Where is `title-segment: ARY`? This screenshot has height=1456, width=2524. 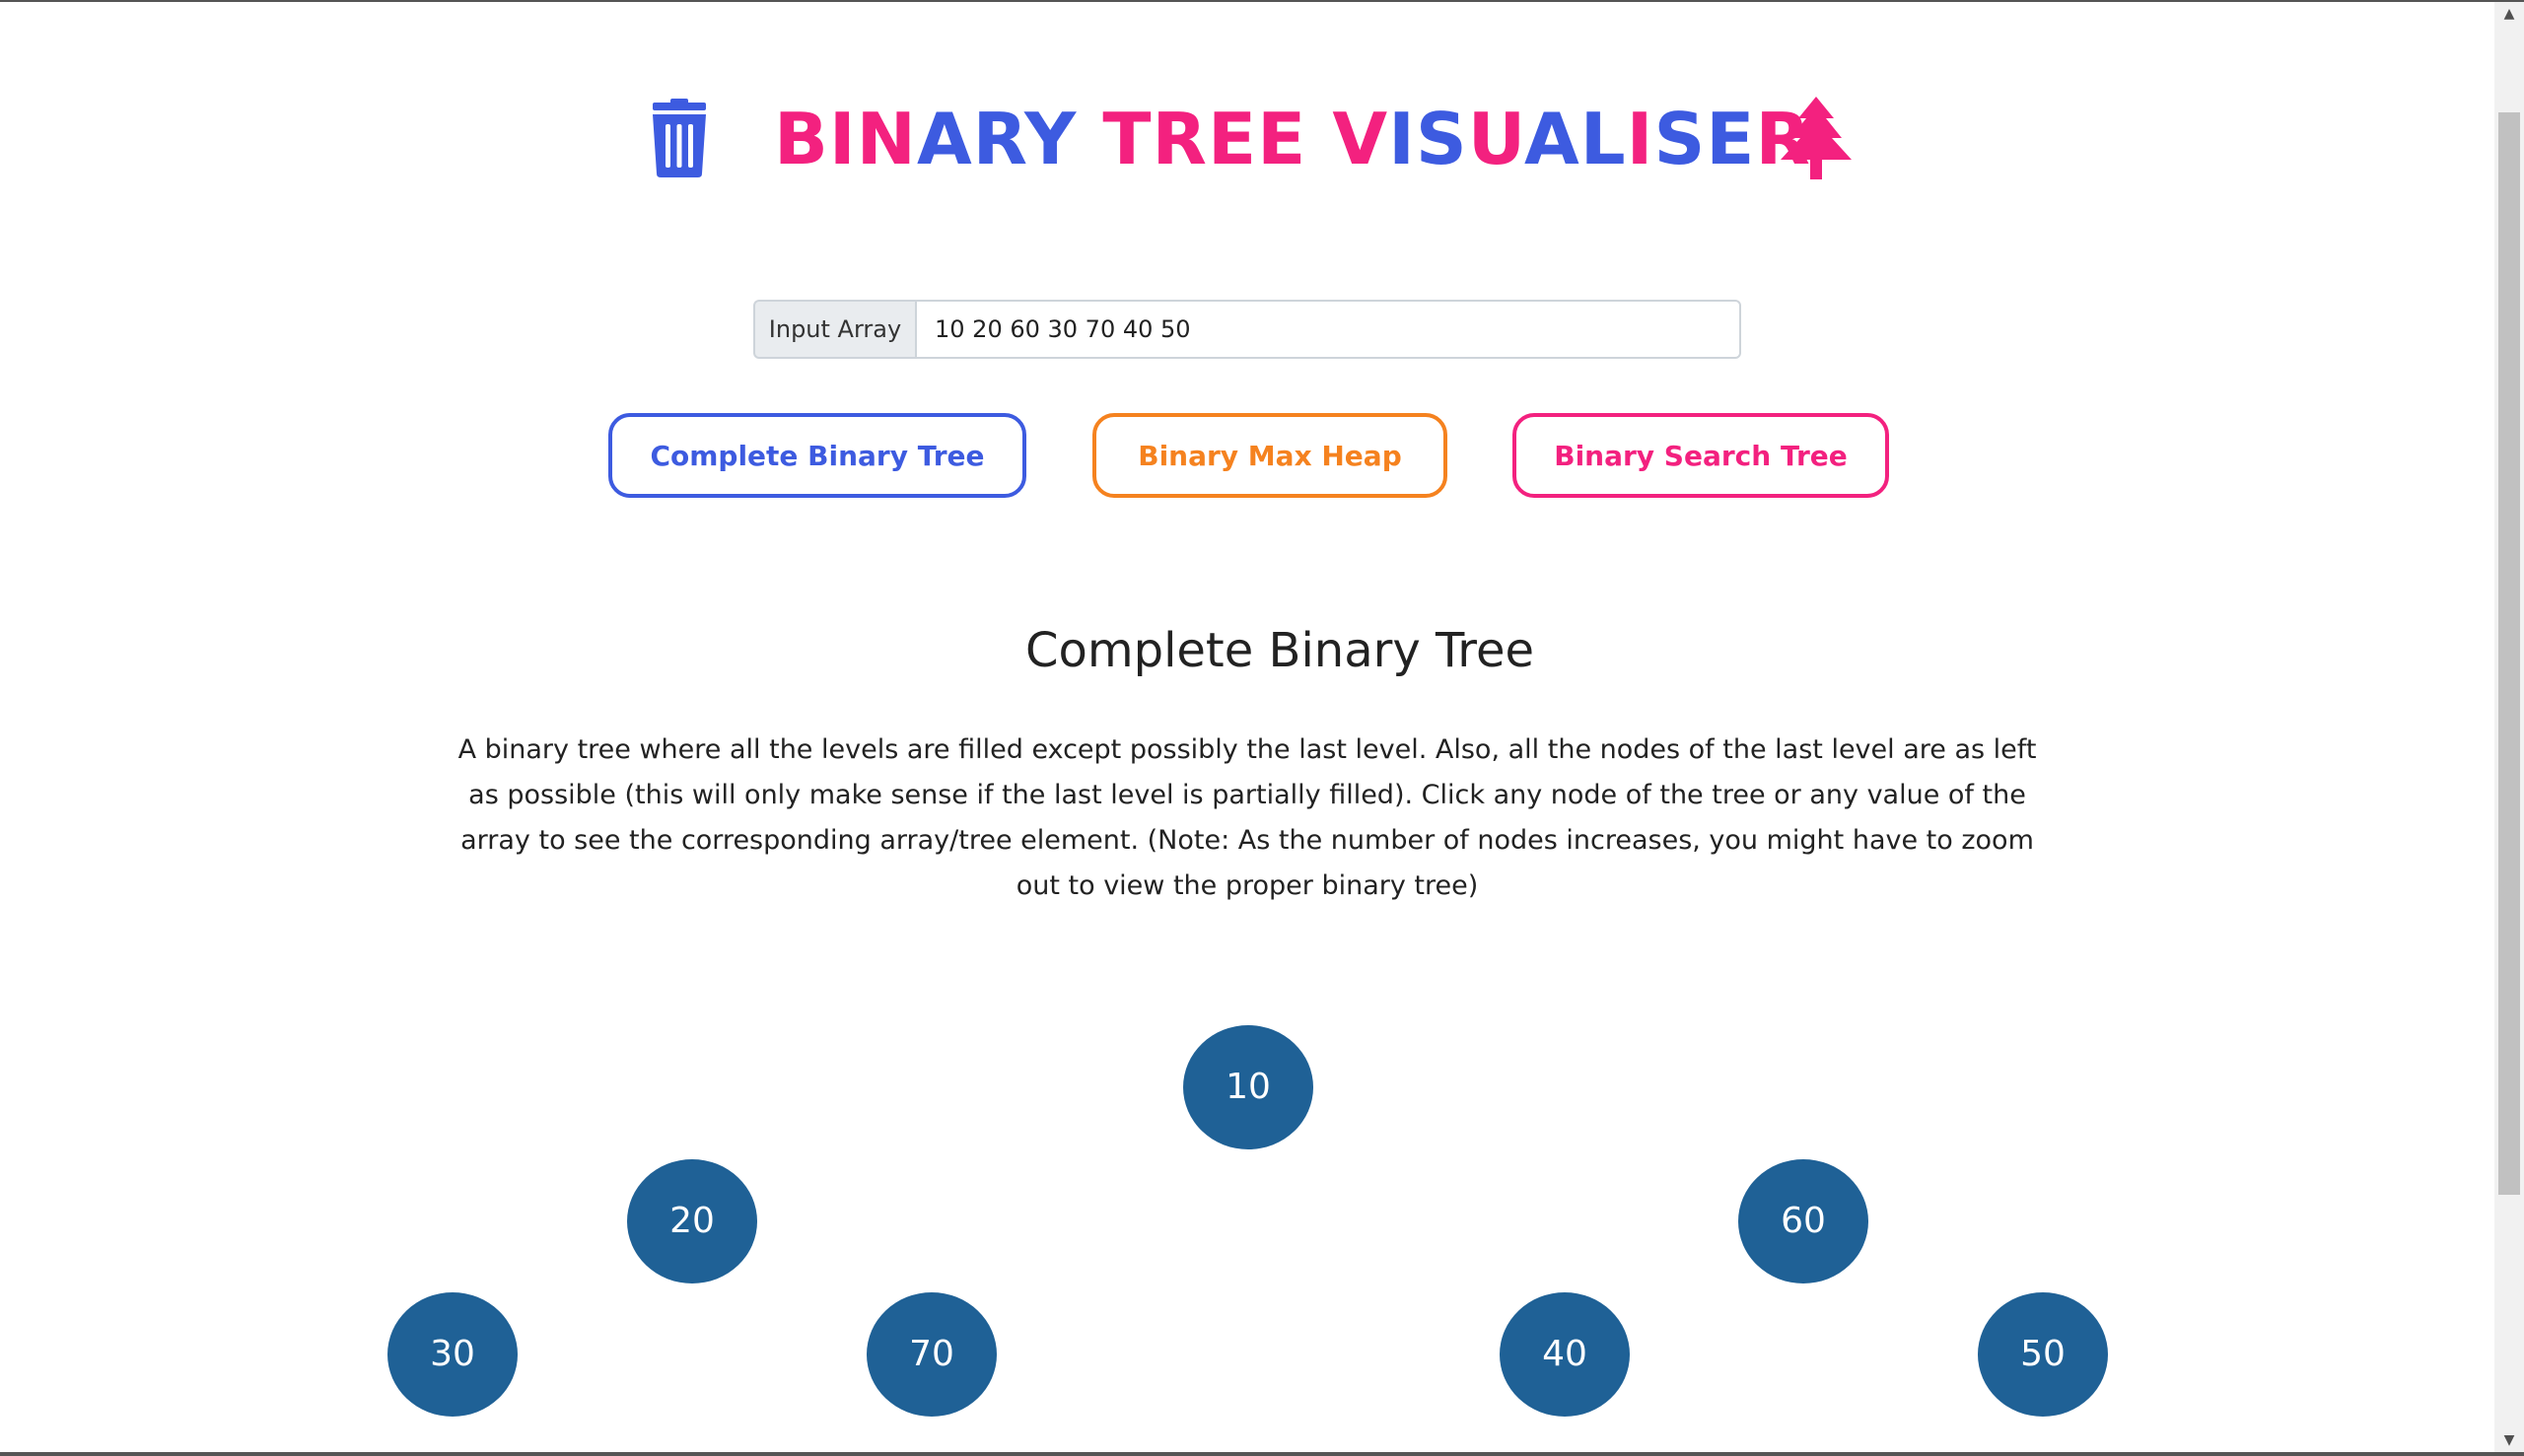
title-segment: ARY is located at coordinates (997, 139).